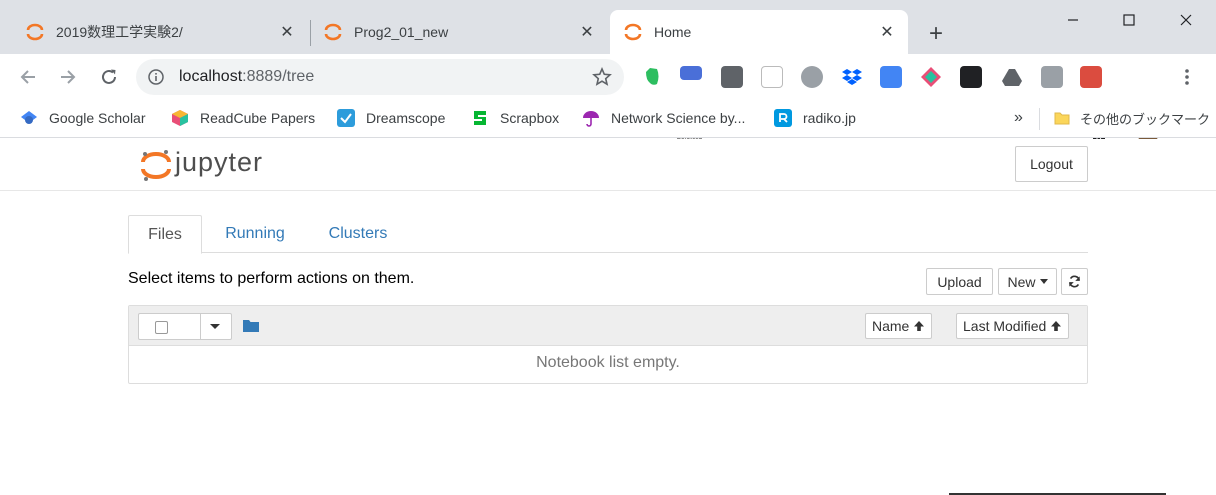 This screenshot has height=495, width=1216. I want to click on logout-button: Logout, so click(1051, 164).